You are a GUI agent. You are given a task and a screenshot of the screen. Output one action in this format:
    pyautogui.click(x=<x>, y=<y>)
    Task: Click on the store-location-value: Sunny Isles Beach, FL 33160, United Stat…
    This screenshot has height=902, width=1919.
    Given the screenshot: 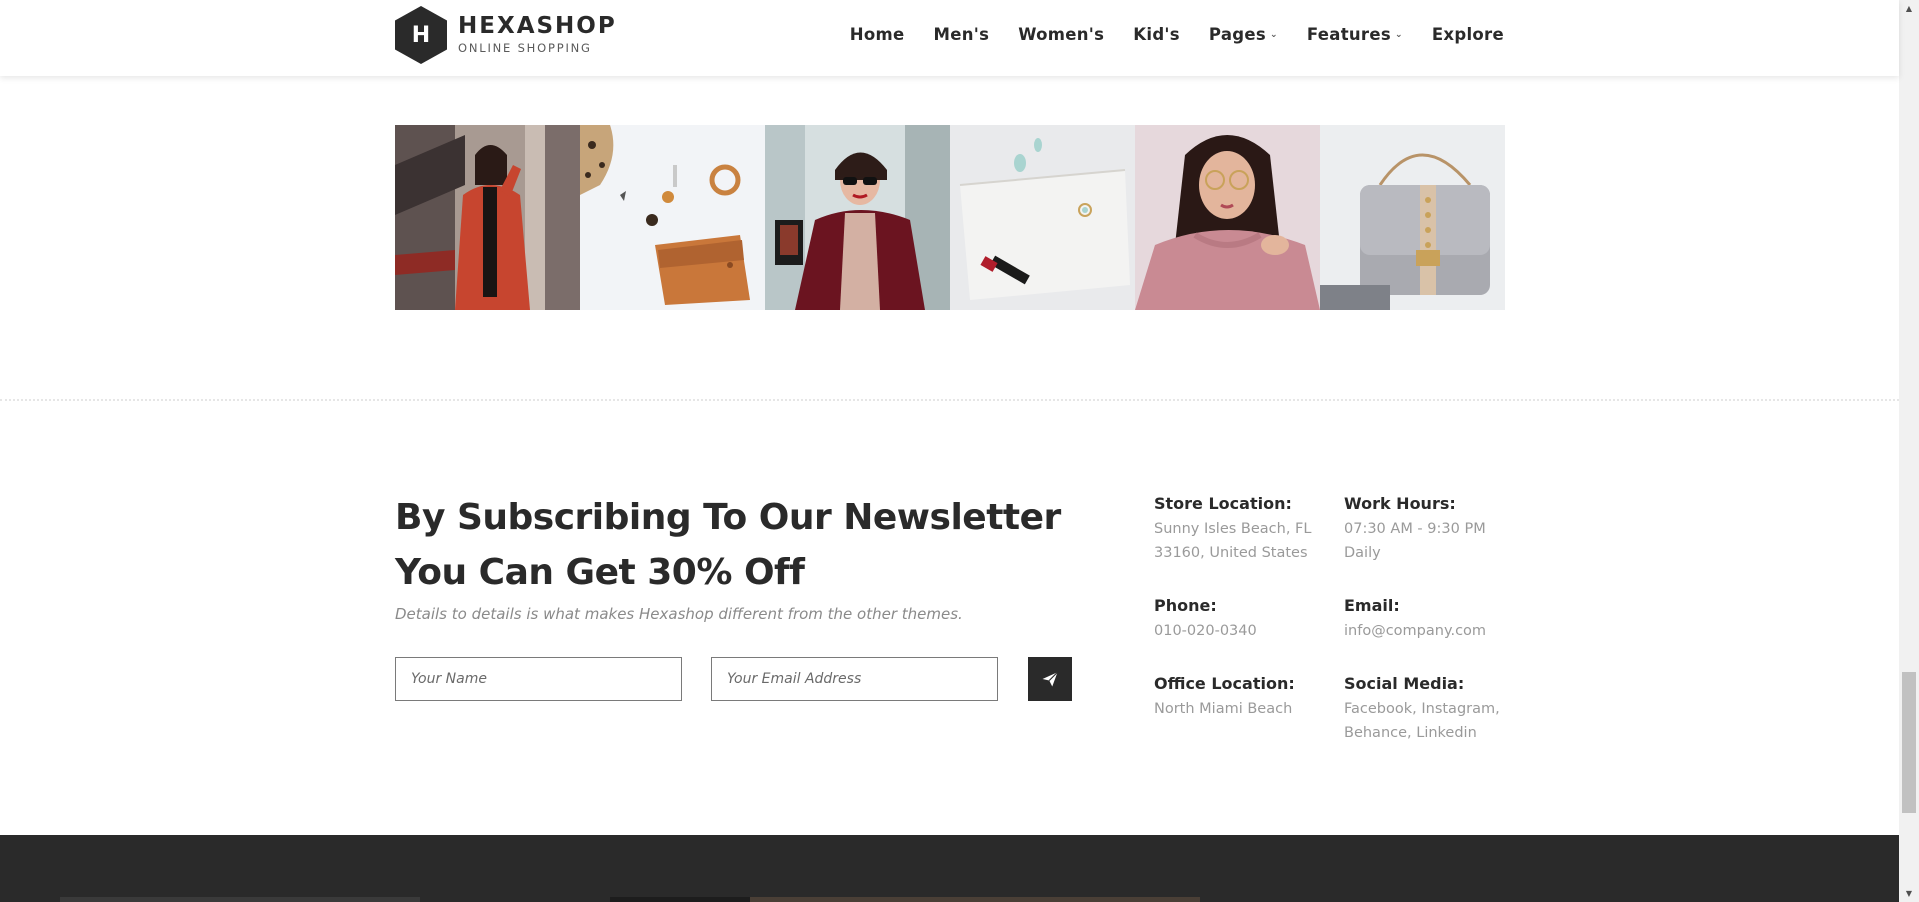 What is the action you would take?
    pyautogui.click(x=1232, y=541)
    